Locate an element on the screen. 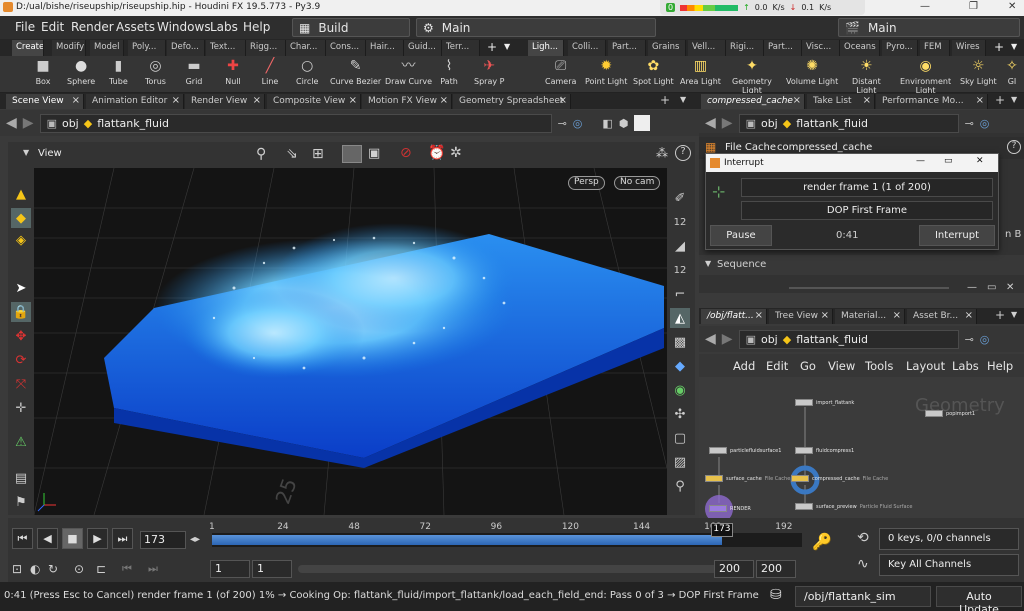  current-network-path: /obj/flattank_sim is located at coordinates (863, 596).